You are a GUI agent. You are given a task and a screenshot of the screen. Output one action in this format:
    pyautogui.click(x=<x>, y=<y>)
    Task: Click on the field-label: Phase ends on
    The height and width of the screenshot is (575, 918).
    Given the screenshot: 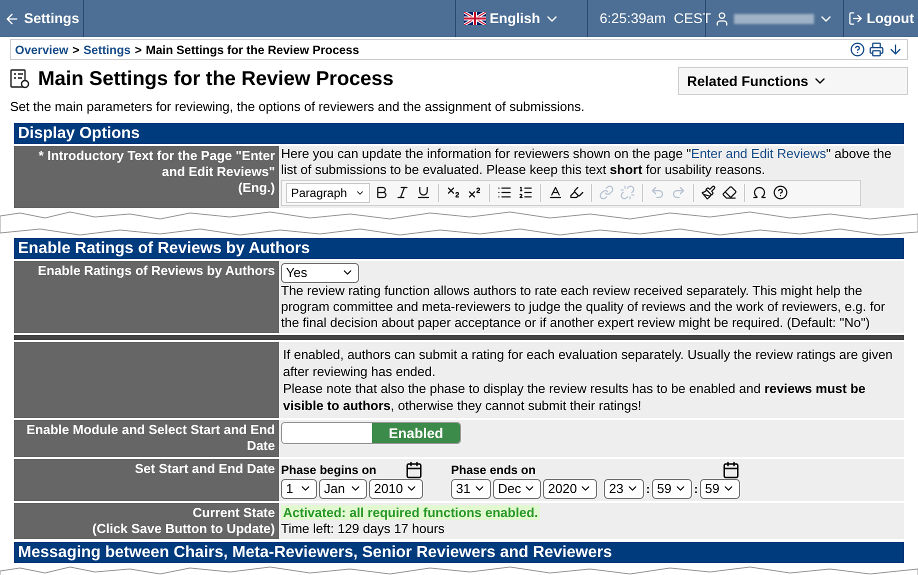 What is the action you would take?
    pyautogui.click(x=493, y=470)
    